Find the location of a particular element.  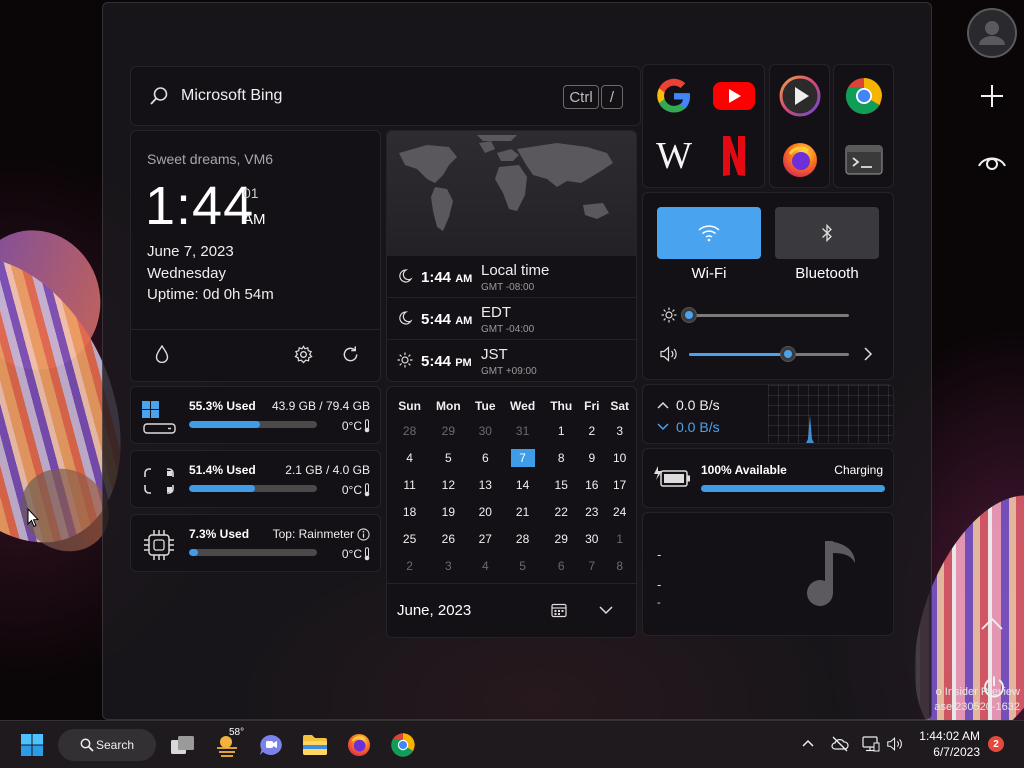

firefox-icon is located at coordinates (800, 160).